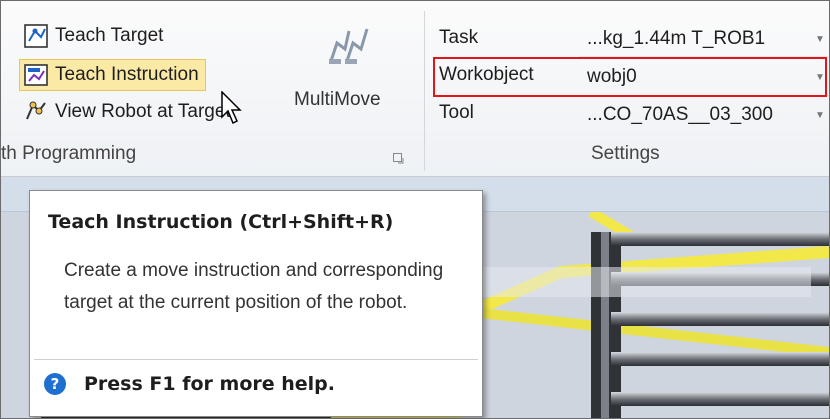 The image size is (830, 419). What do you see at coordinates (337, 99) in the screenshot?
I see `multimove-label: MultiMove` at bounding box center [337, 99].